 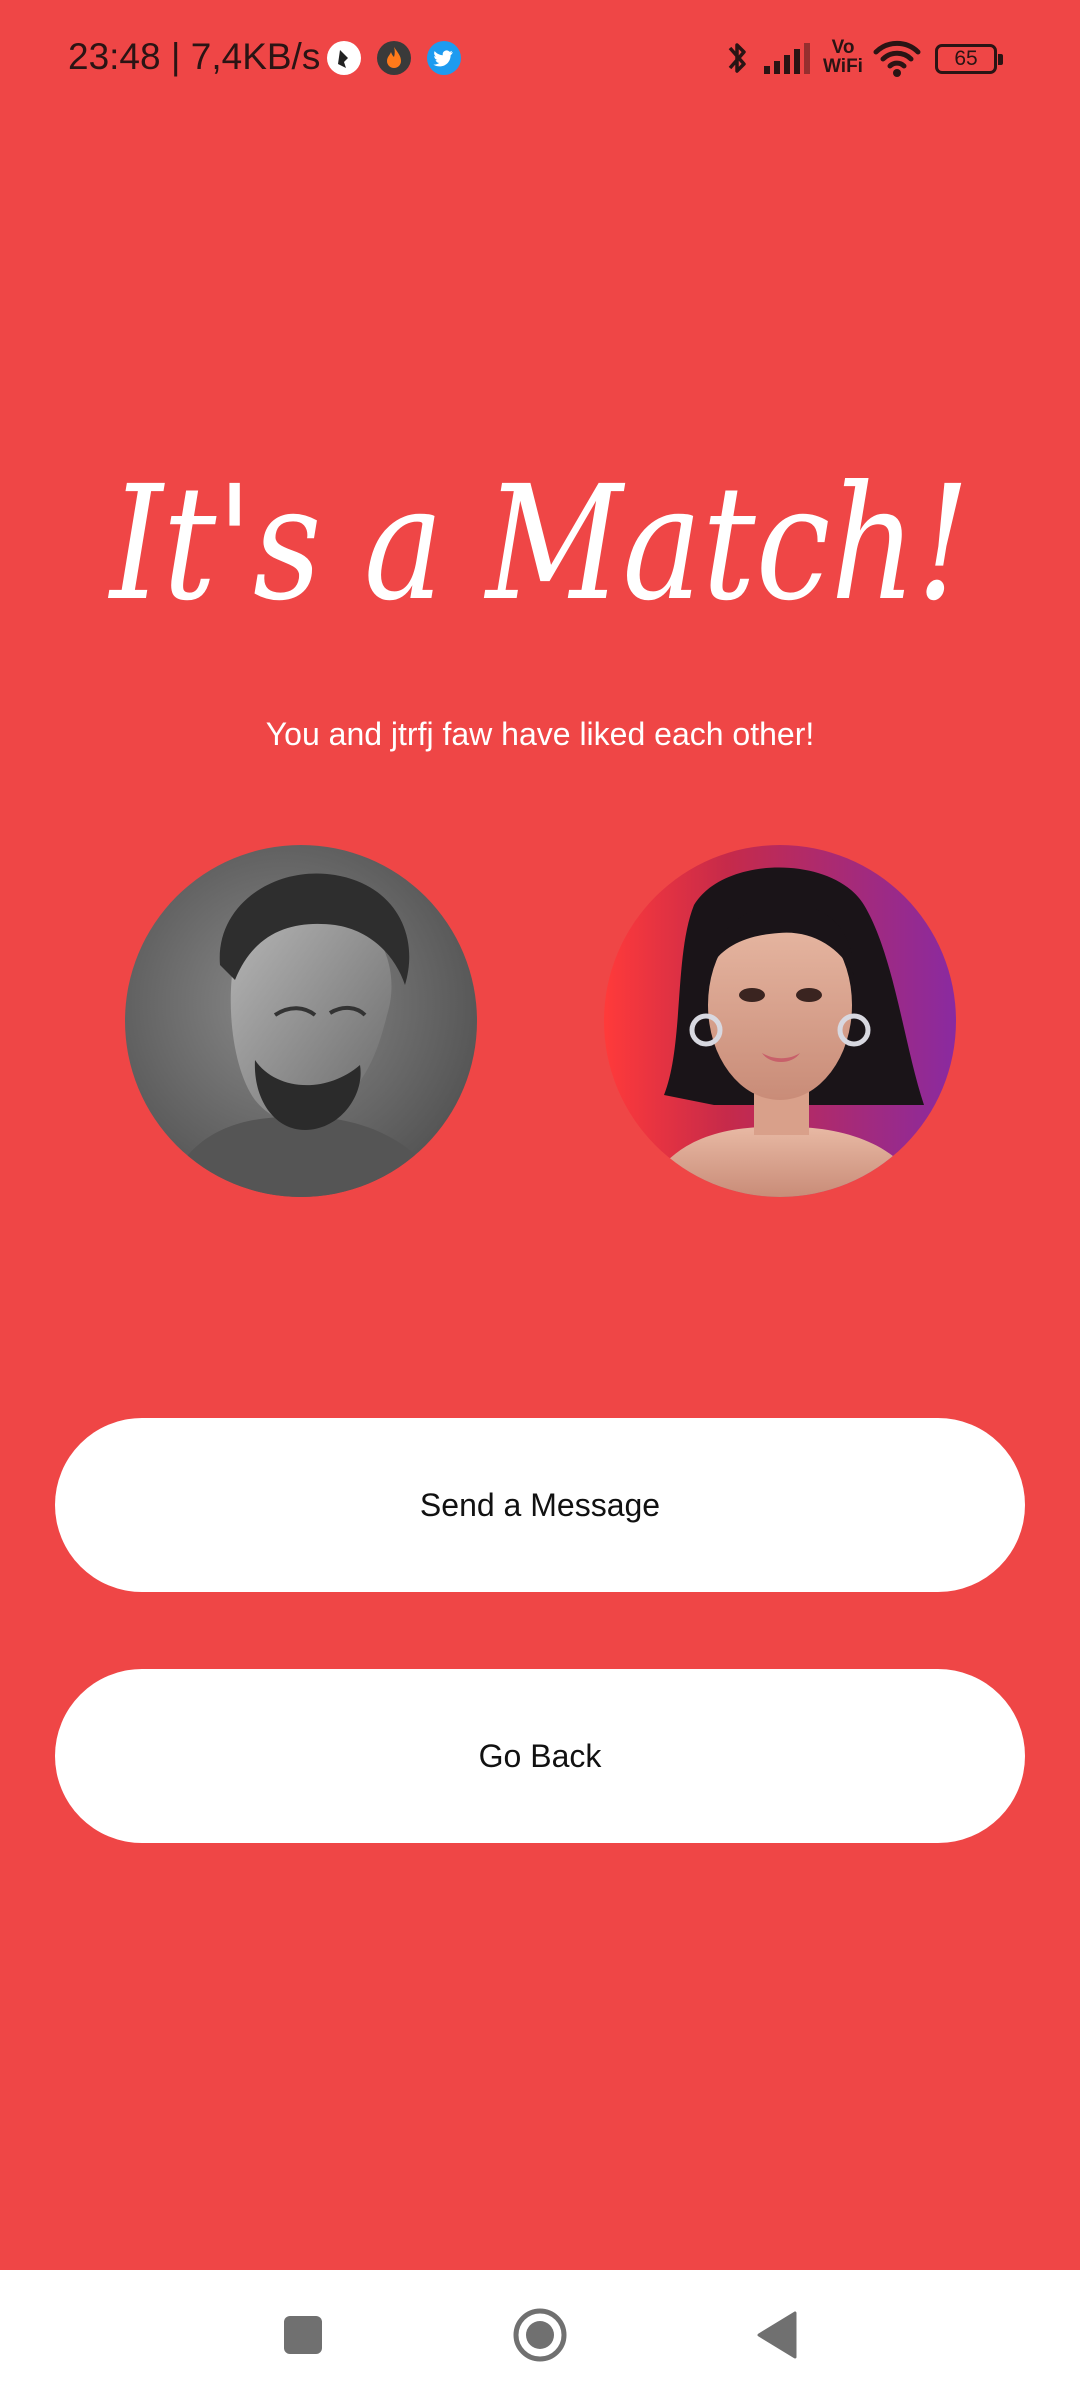 I want to click on recents-icon, so click(x=303, y=2335).